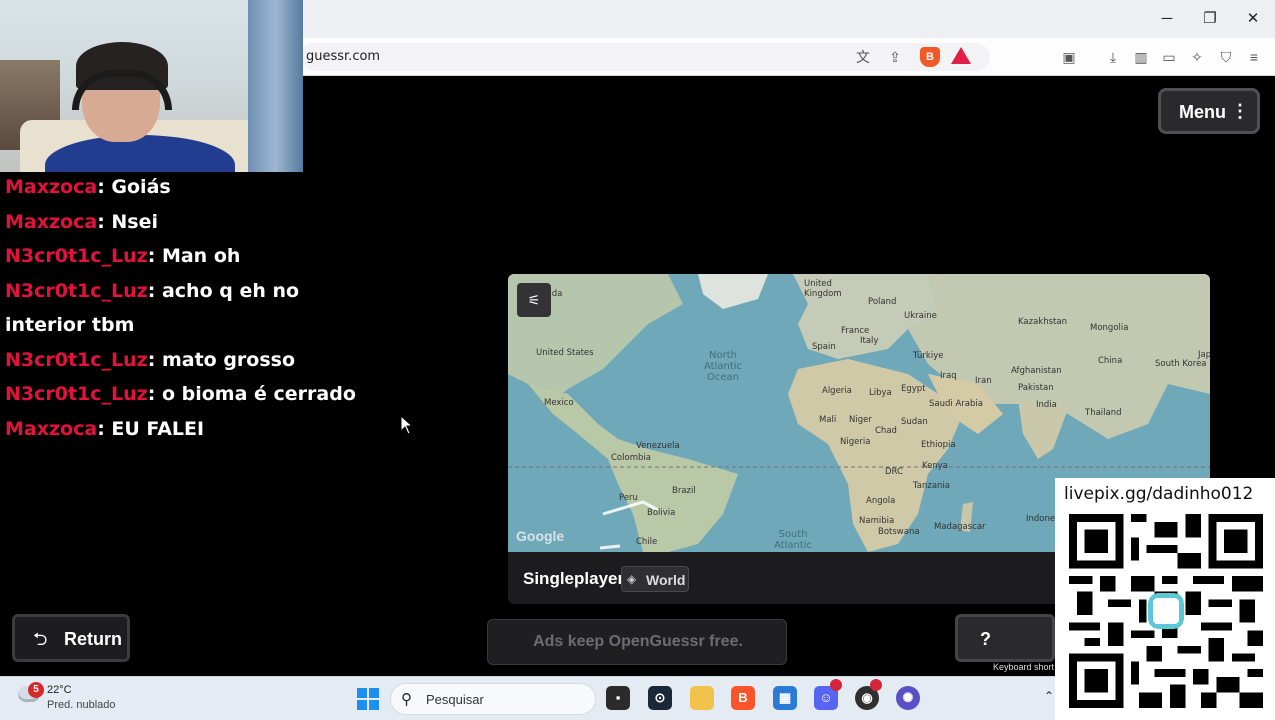 This screenshot has height=720, width=1275. I want to click on chat-text: Goiás, so click(141, 187).